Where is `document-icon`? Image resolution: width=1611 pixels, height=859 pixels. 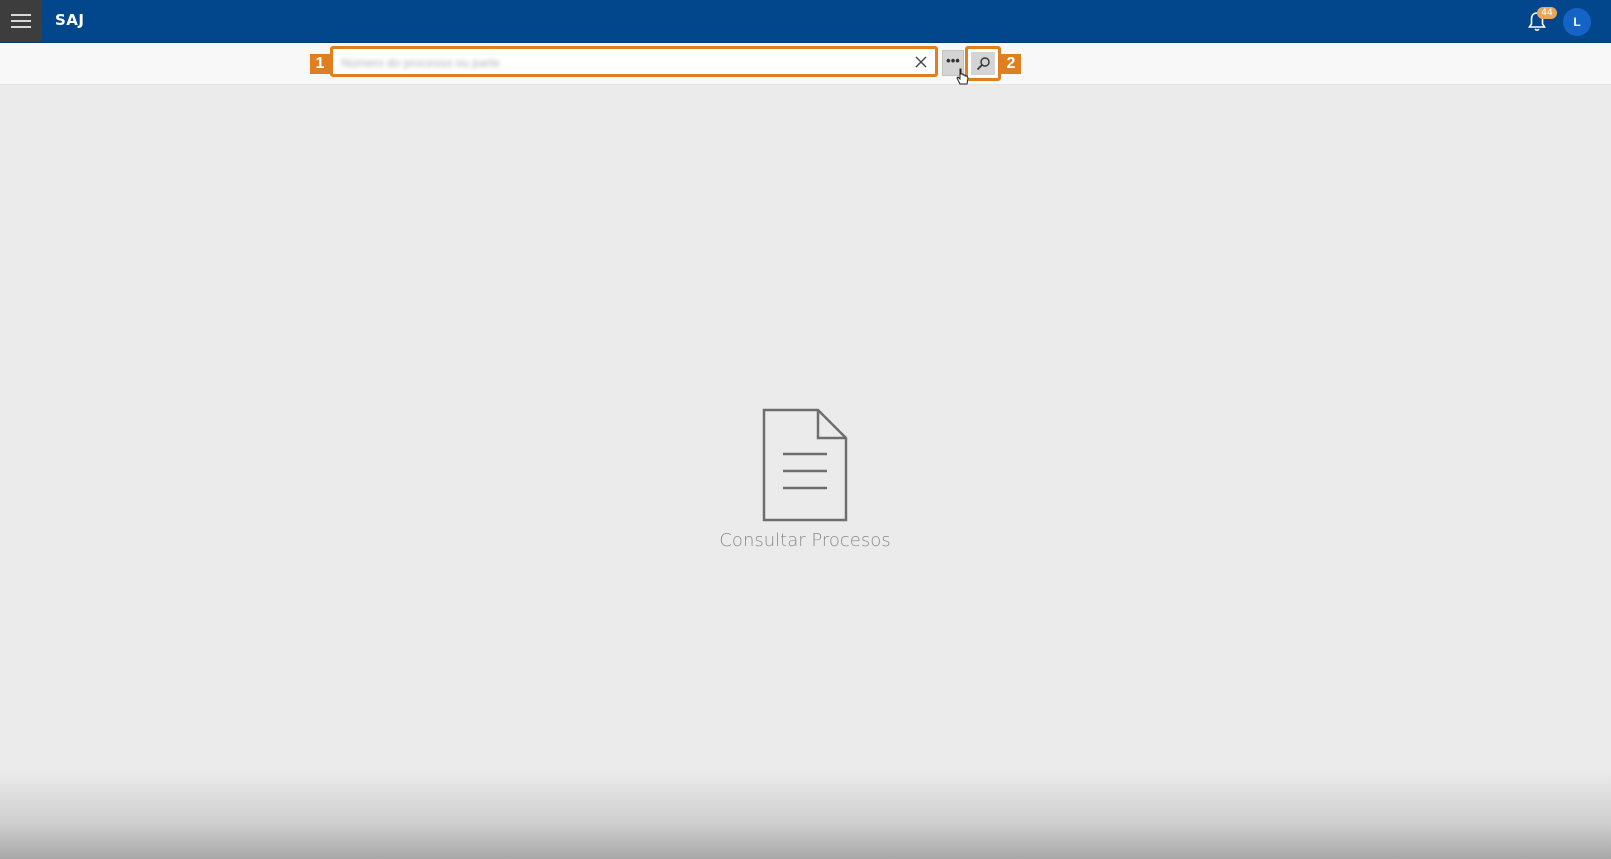 document-icon is located at coordinates (805, 465).